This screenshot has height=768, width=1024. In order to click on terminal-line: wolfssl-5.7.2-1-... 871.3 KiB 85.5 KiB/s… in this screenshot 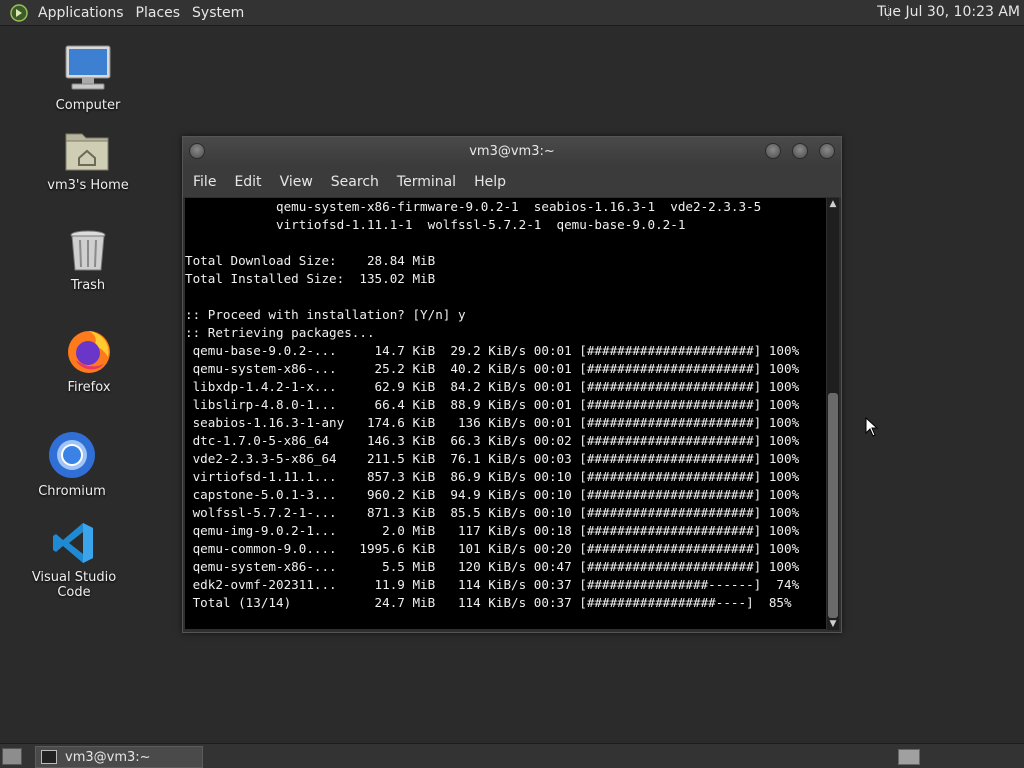, I will do `click(492, 512)`.